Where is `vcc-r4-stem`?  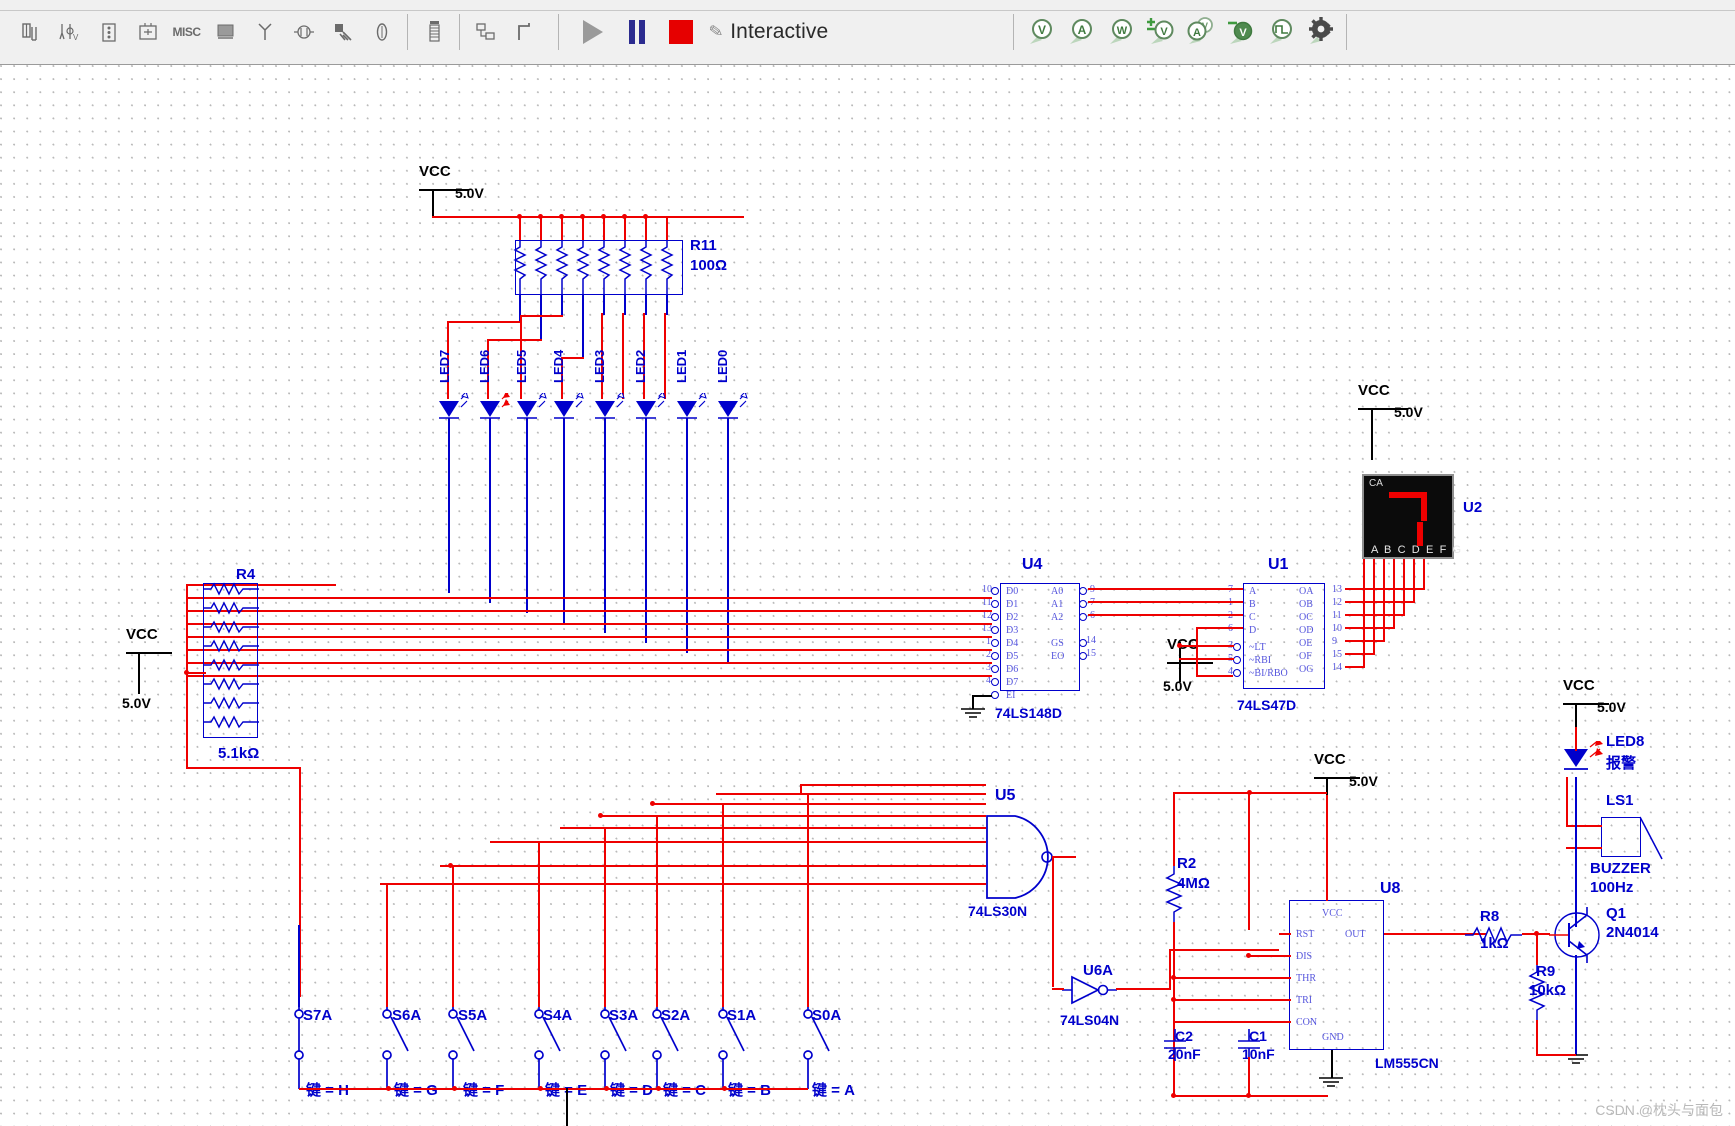 vcc-r4-stem is located at coordinates (139, 673).